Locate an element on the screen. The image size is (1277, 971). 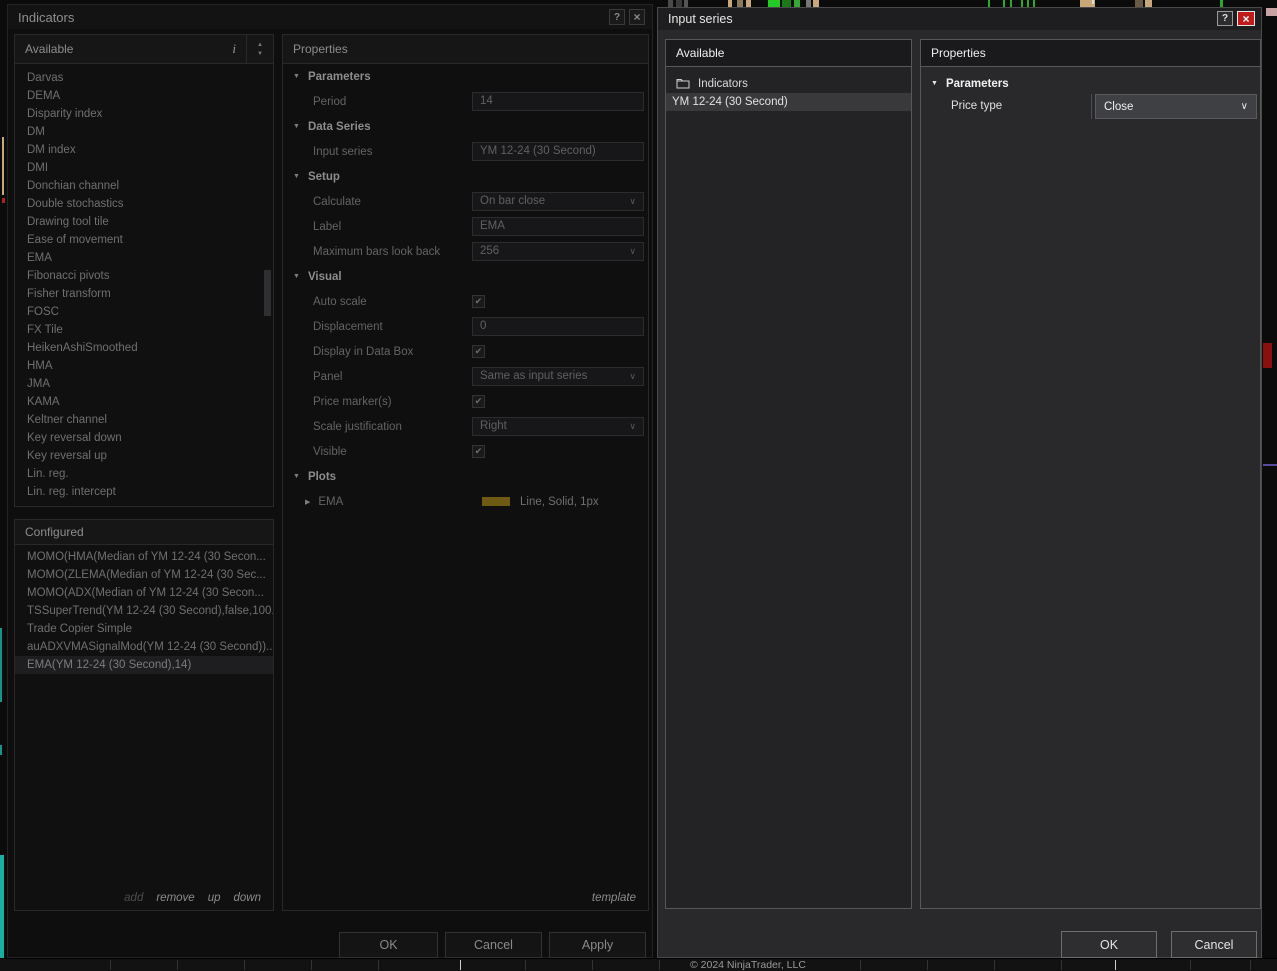
property-row-price-marker-s: Price marker(s) ✔ is located at coordinates (465, 401).